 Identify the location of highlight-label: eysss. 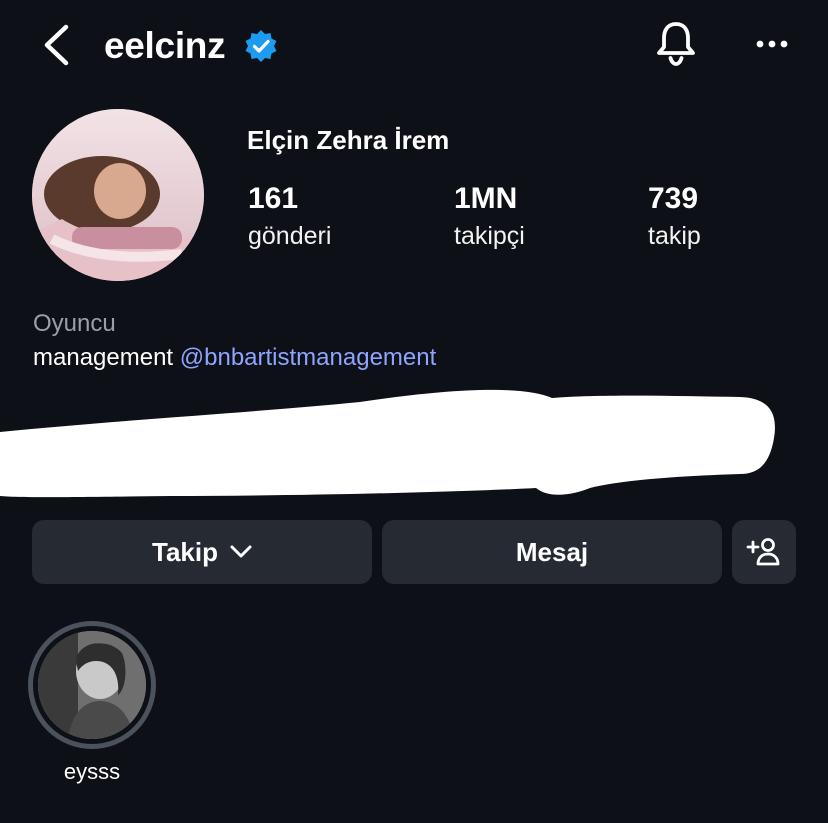
(92, 771).